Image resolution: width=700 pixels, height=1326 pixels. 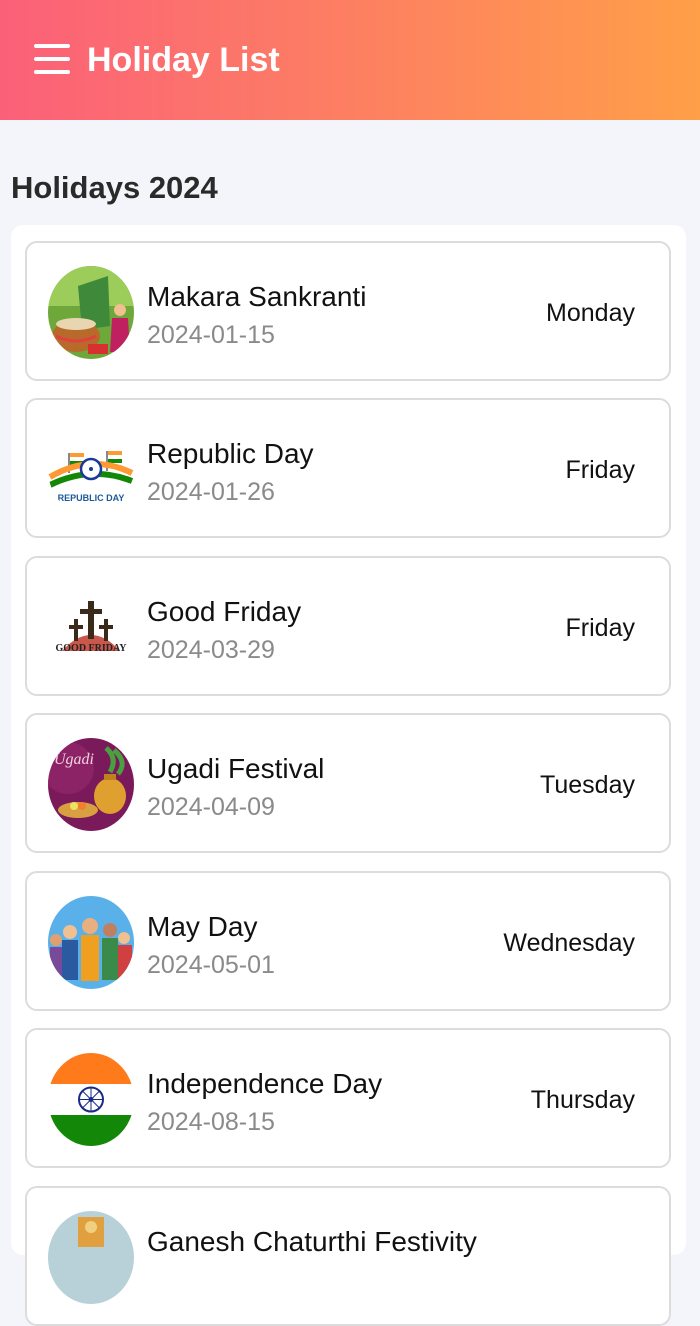 What do you see at coordinates (348, 783) in the screenshot?
I see `holiday-card-ugadi-festival: Ugadi Ugadi Festival 2024-04-09 Tuesday` at bounding box center [348, 783].